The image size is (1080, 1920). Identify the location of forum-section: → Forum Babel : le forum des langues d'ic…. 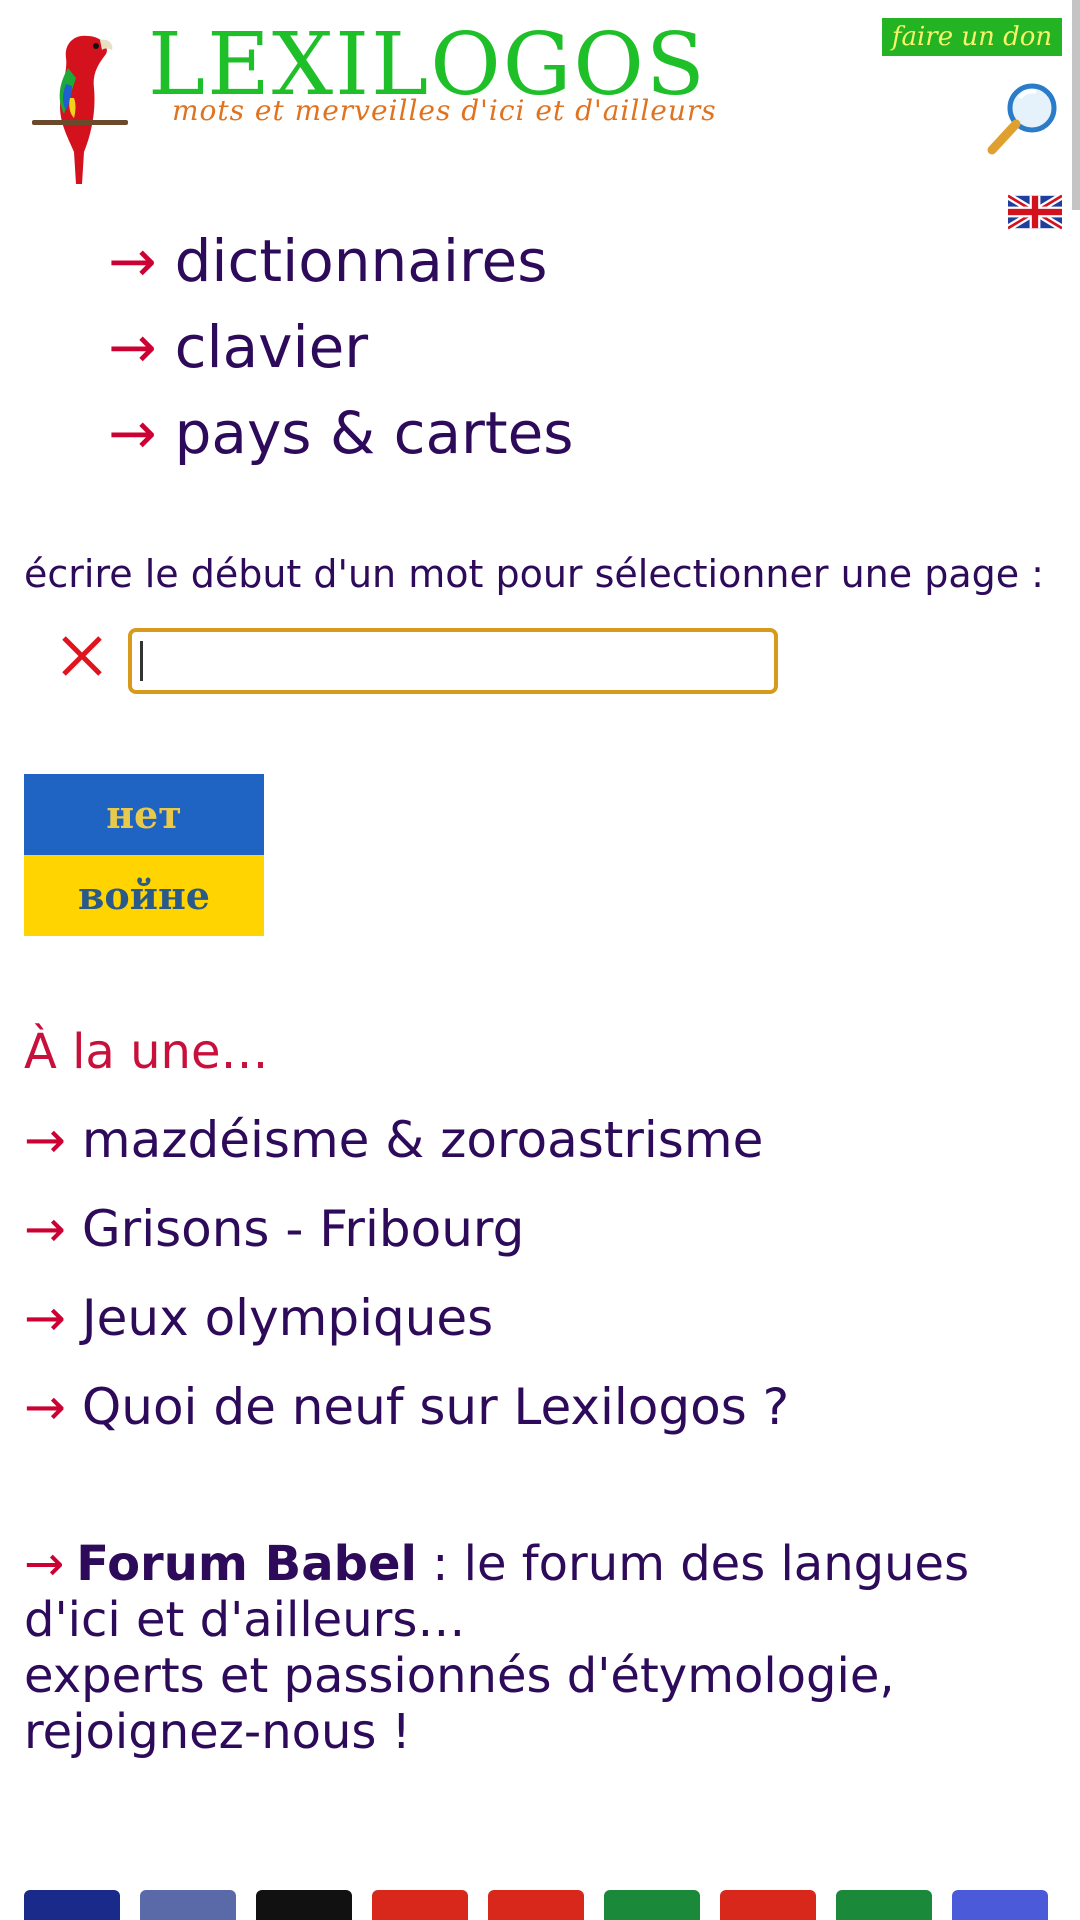
(534, 1648).